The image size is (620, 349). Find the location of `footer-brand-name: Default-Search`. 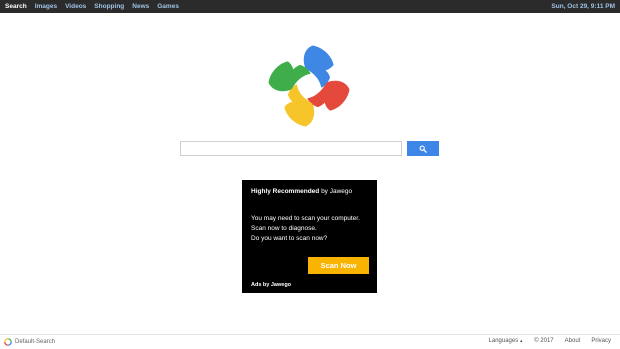

footer-brand-name: Default-Search is located at coordinates (35, 342).